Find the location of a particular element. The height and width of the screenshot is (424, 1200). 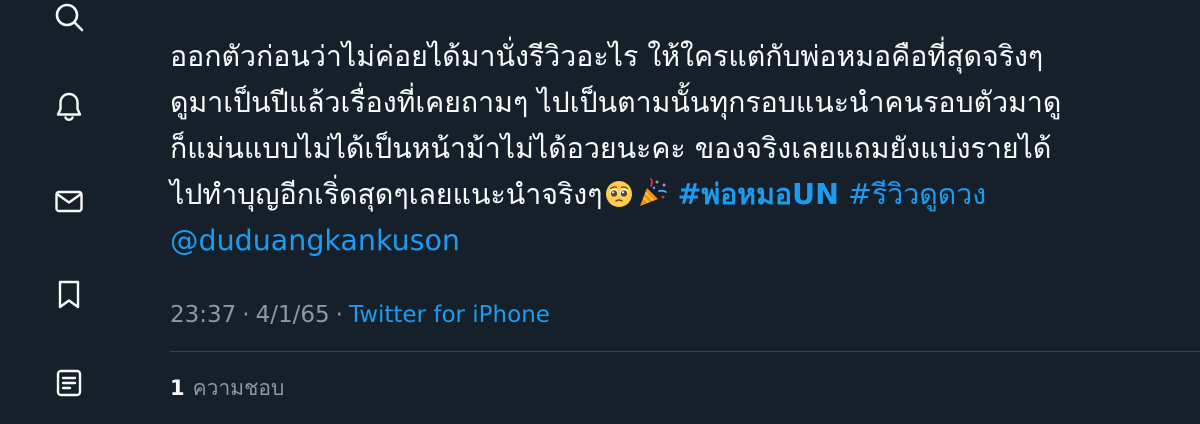

tweet-metadata: 23:37 · 4/1/65 · Twitter for iPhone is located at coordinates (360, 315).